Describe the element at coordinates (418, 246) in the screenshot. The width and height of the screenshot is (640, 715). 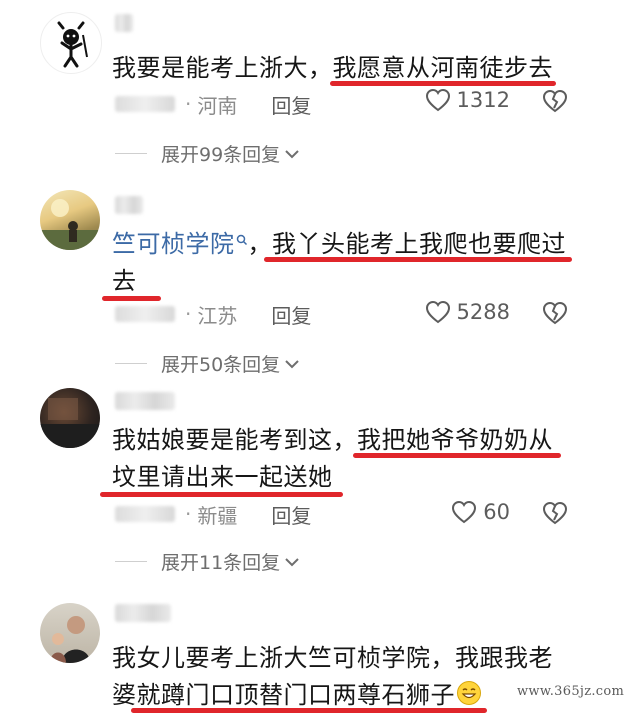
I see `highlighted-text: 我丫头能考上我爬也要爬过` at that location.